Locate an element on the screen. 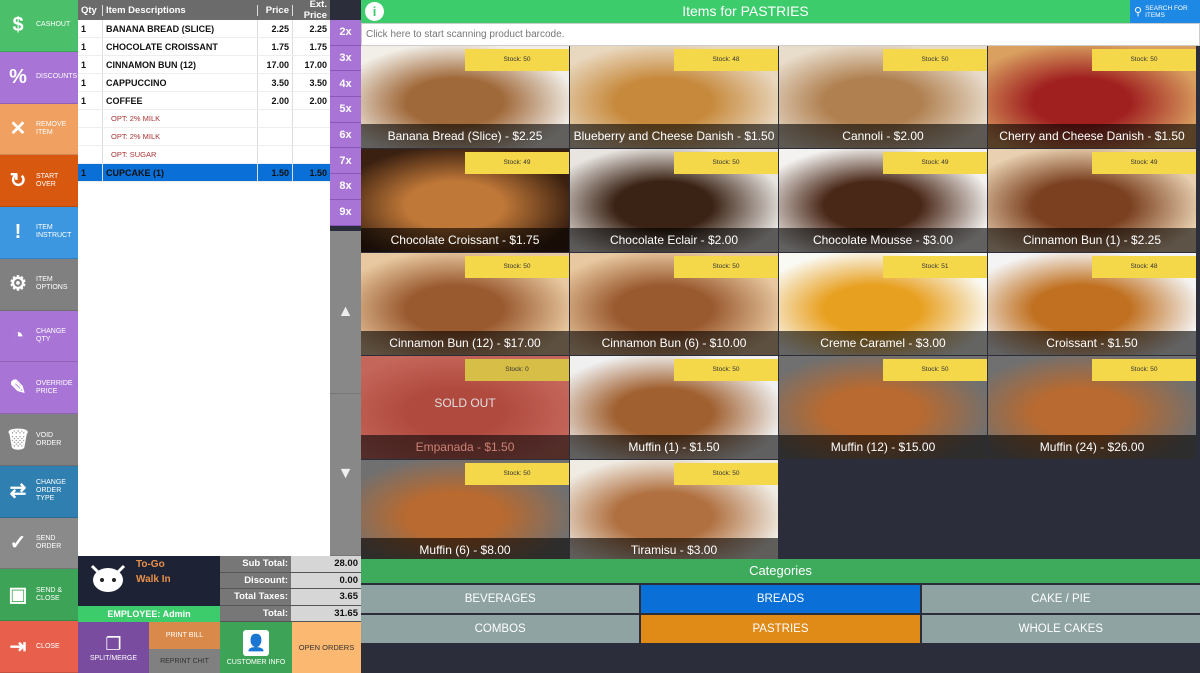 The height and width of the screenshot is (673, 1200). sidebar-button-close: ⇥ CLOSE is located at coordinates (39, 647).